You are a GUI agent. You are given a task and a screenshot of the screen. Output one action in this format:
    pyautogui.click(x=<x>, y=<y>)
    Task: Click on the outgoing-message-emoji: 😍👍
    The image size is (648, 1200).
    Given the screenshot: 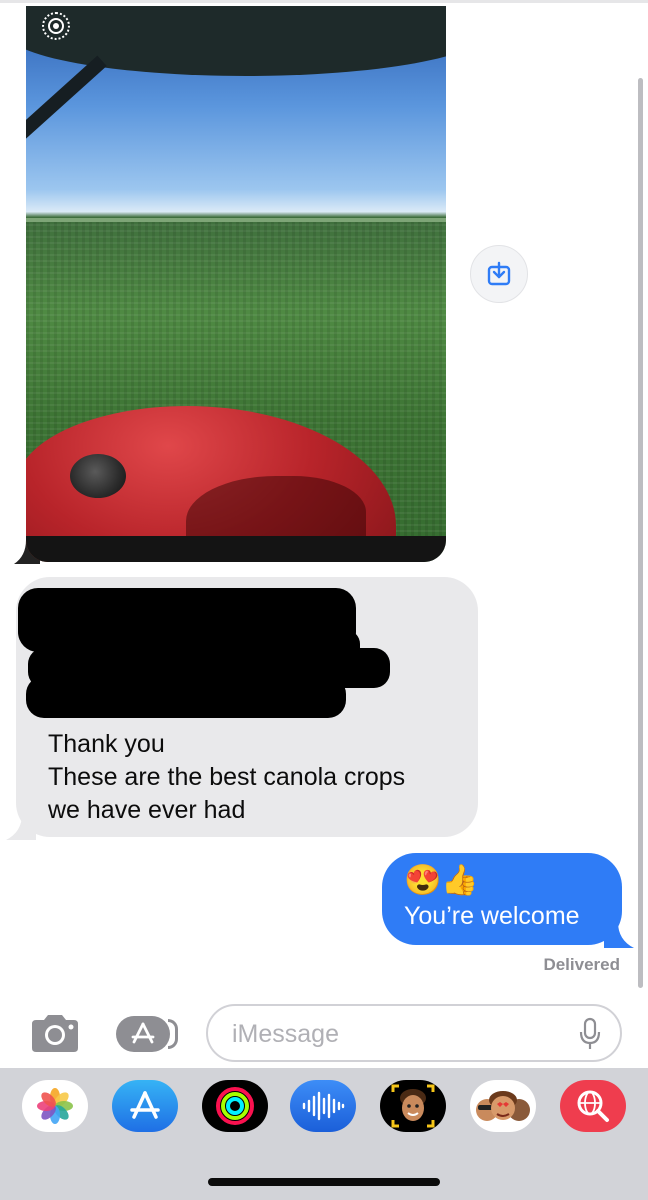 What is the action you would take?
    pyautogui.click(x=441, y=880)
    